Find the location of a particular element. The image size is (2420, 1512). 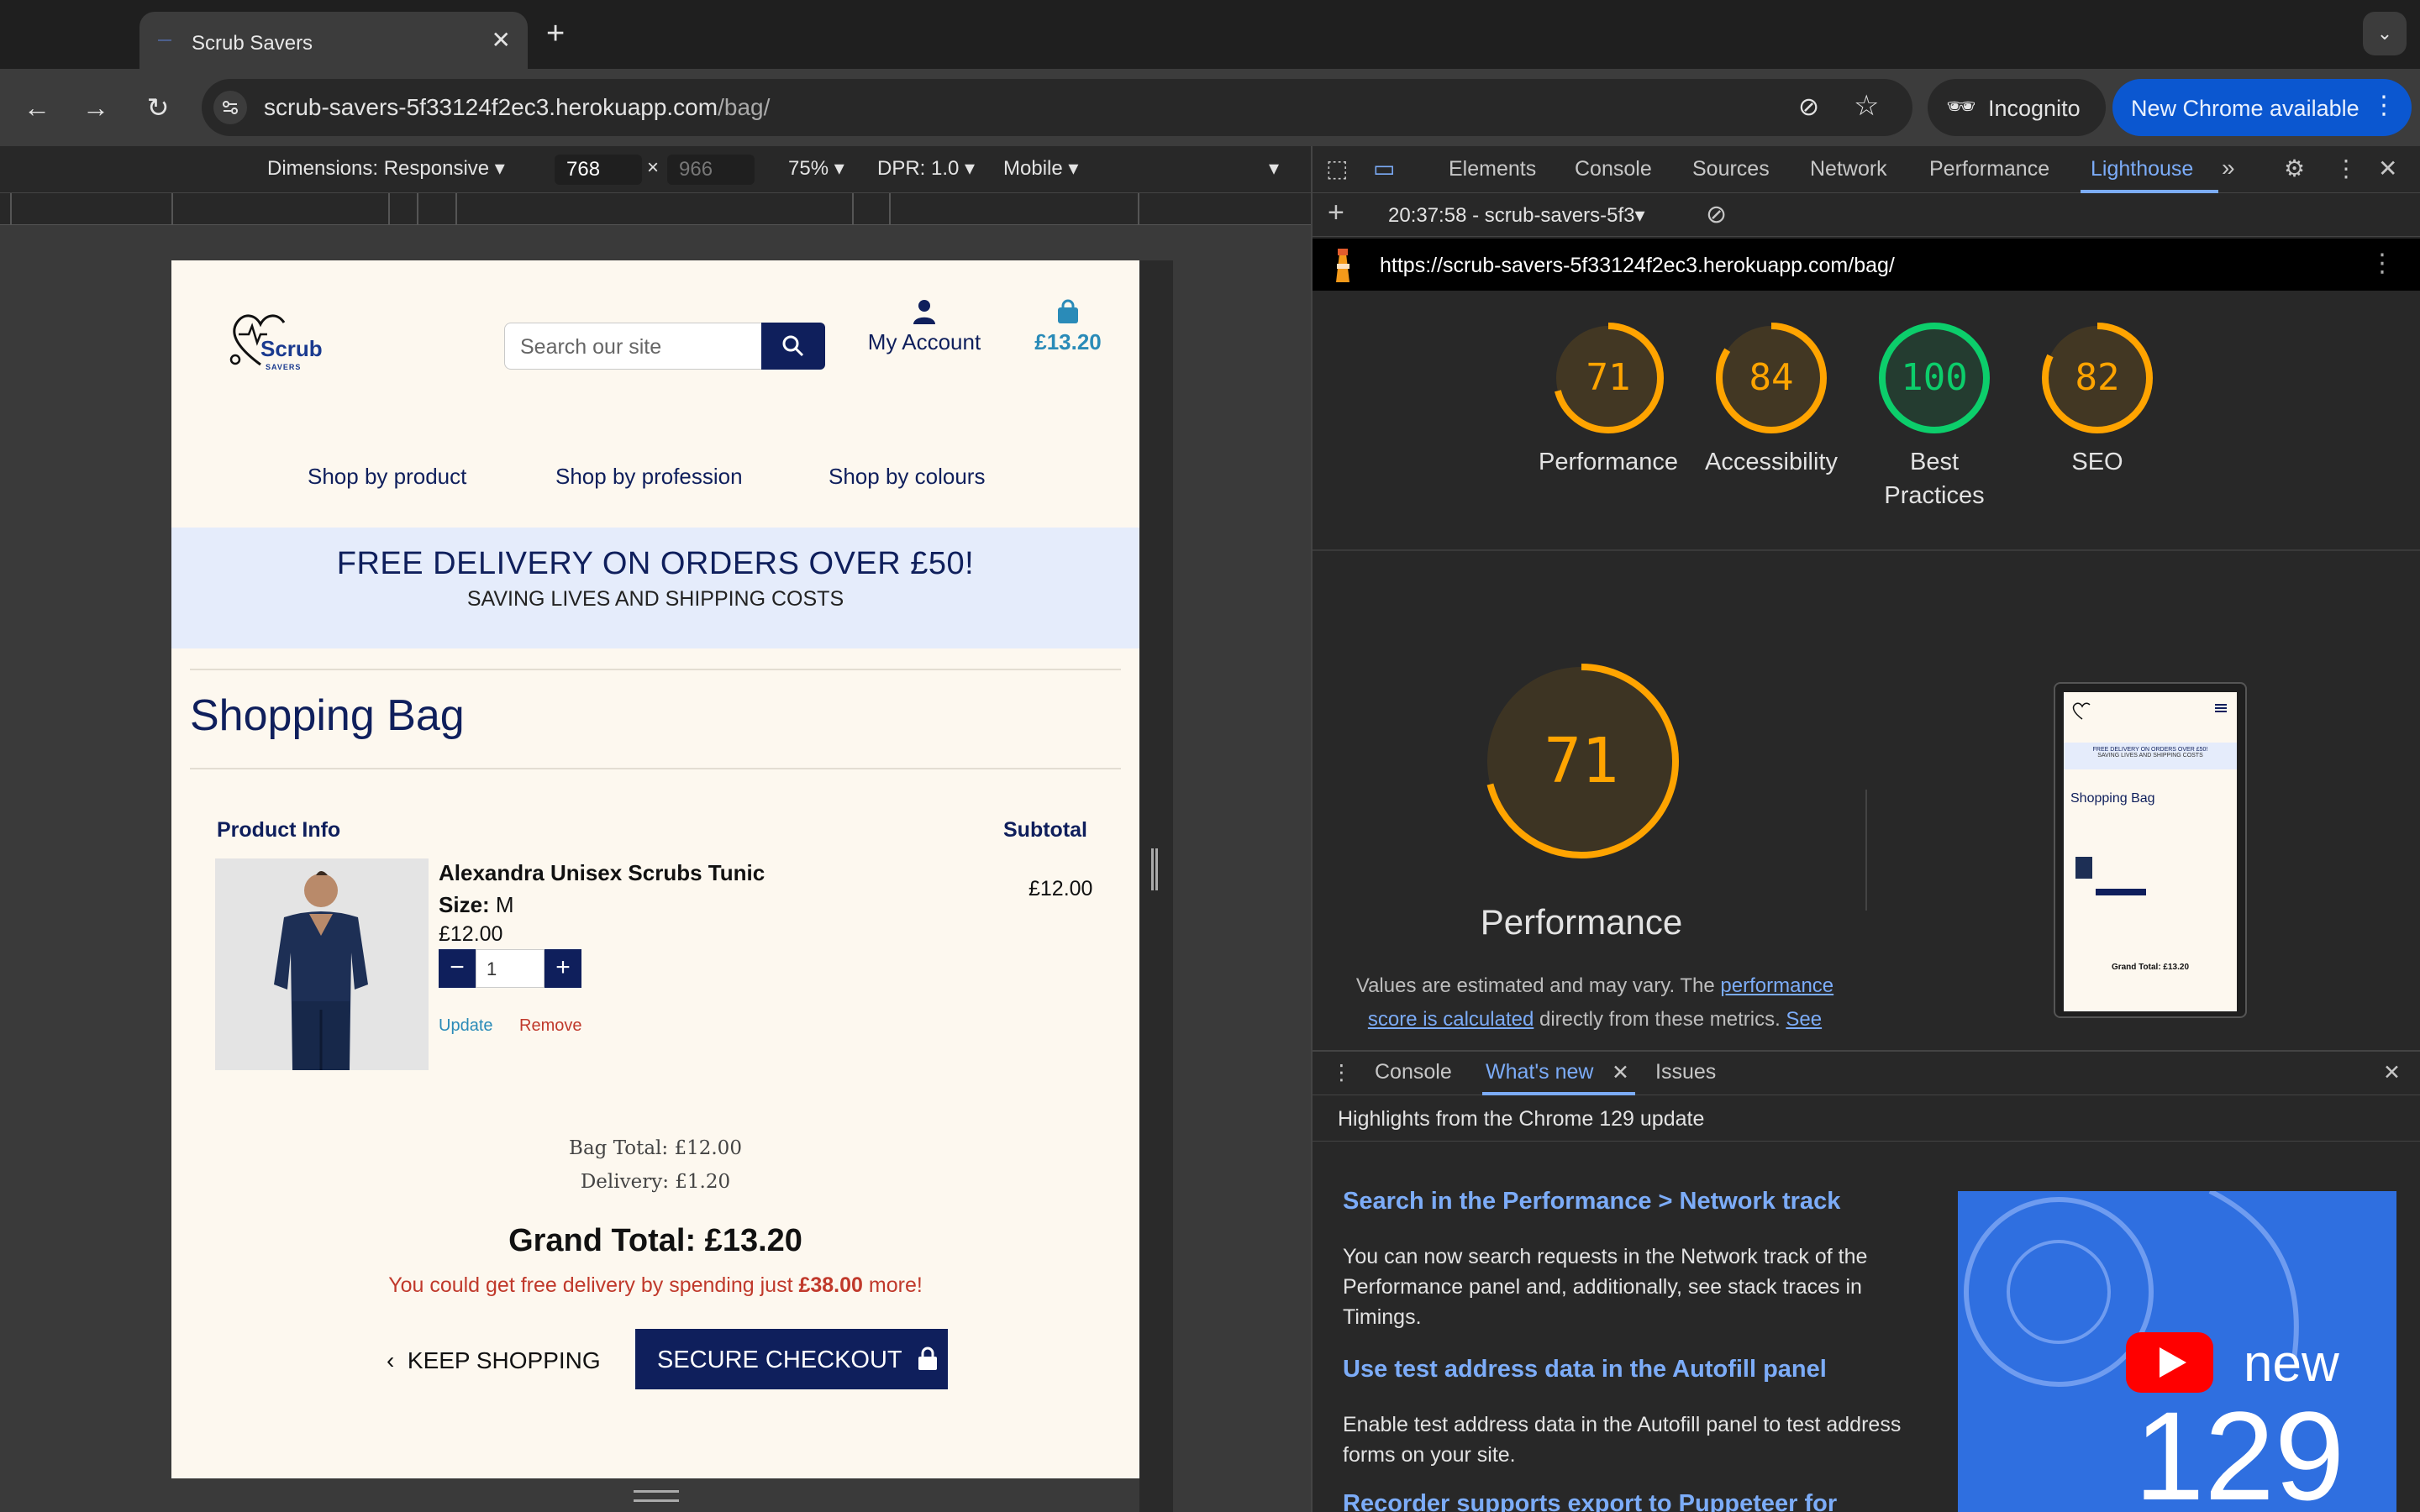

bottom-resize-handle is located at coordinates (657, 1496).